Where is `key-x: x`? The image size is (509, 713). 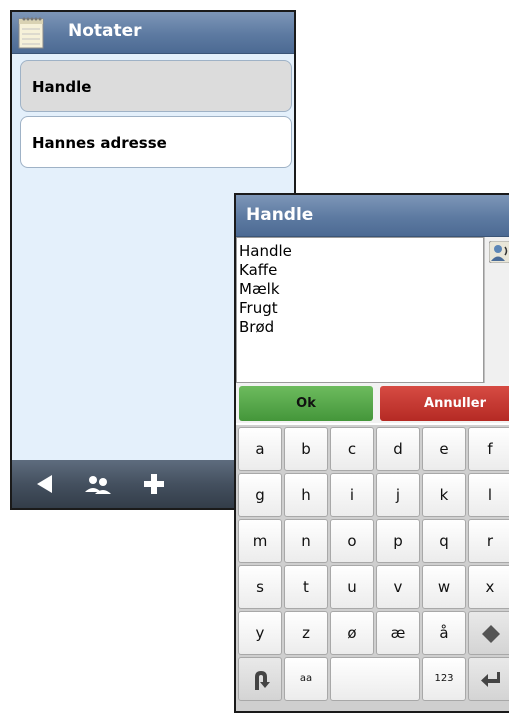
key-x: x is located at coordinates (488, 587).